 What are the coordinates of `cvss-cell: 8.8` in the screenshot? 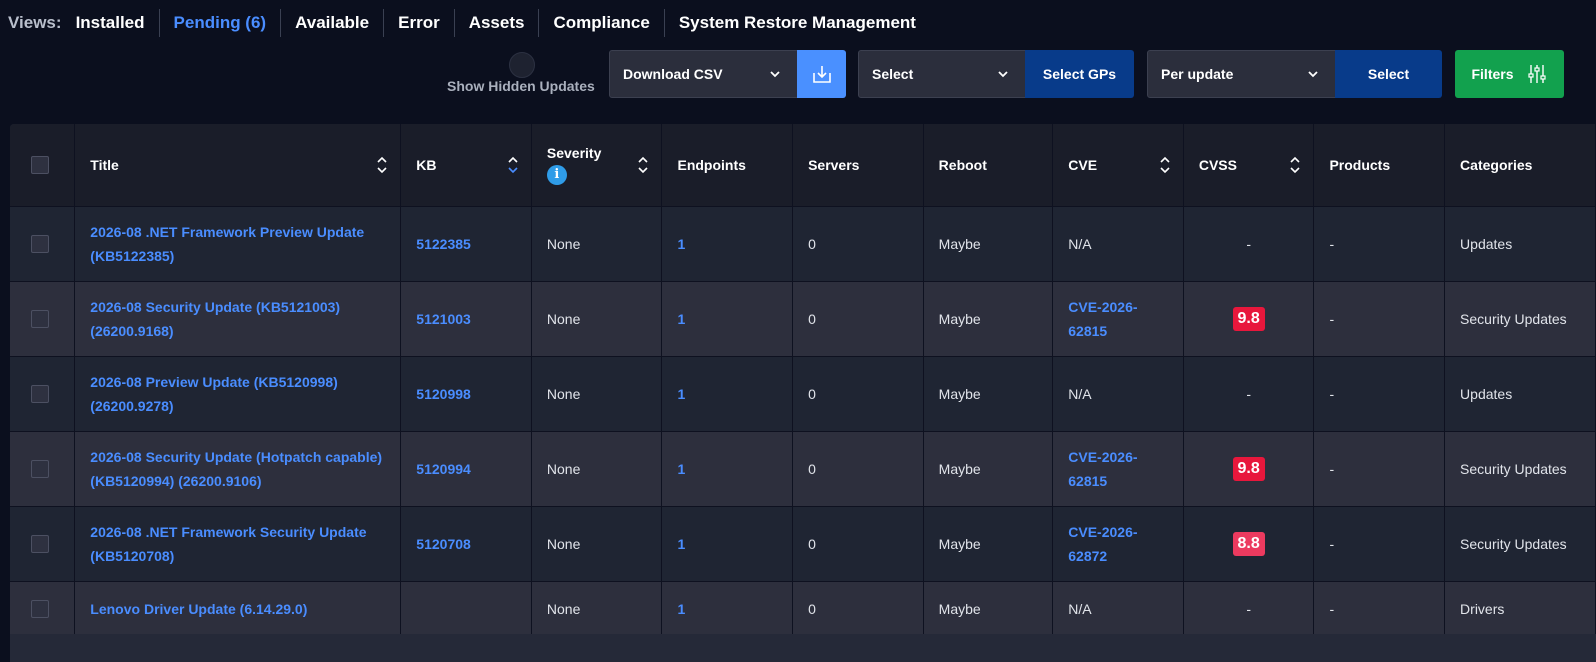 It's located at (1249, 544).